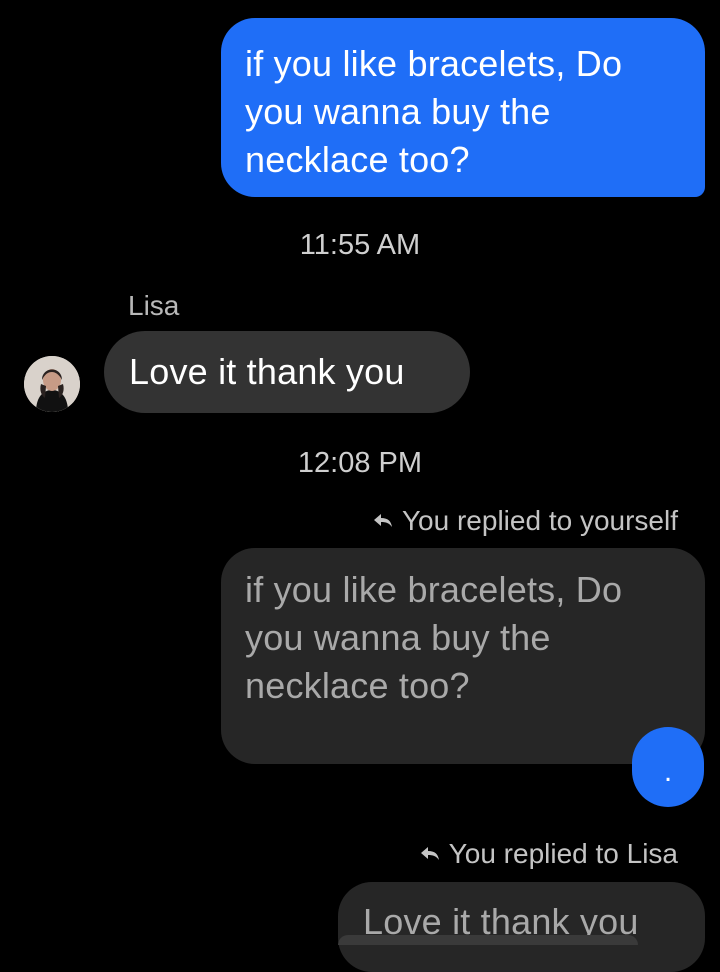 Image resolution: width=720 pixels, height=972 pixels. I want to click on reply-note: You replied to Lisa, so click(548, 854).